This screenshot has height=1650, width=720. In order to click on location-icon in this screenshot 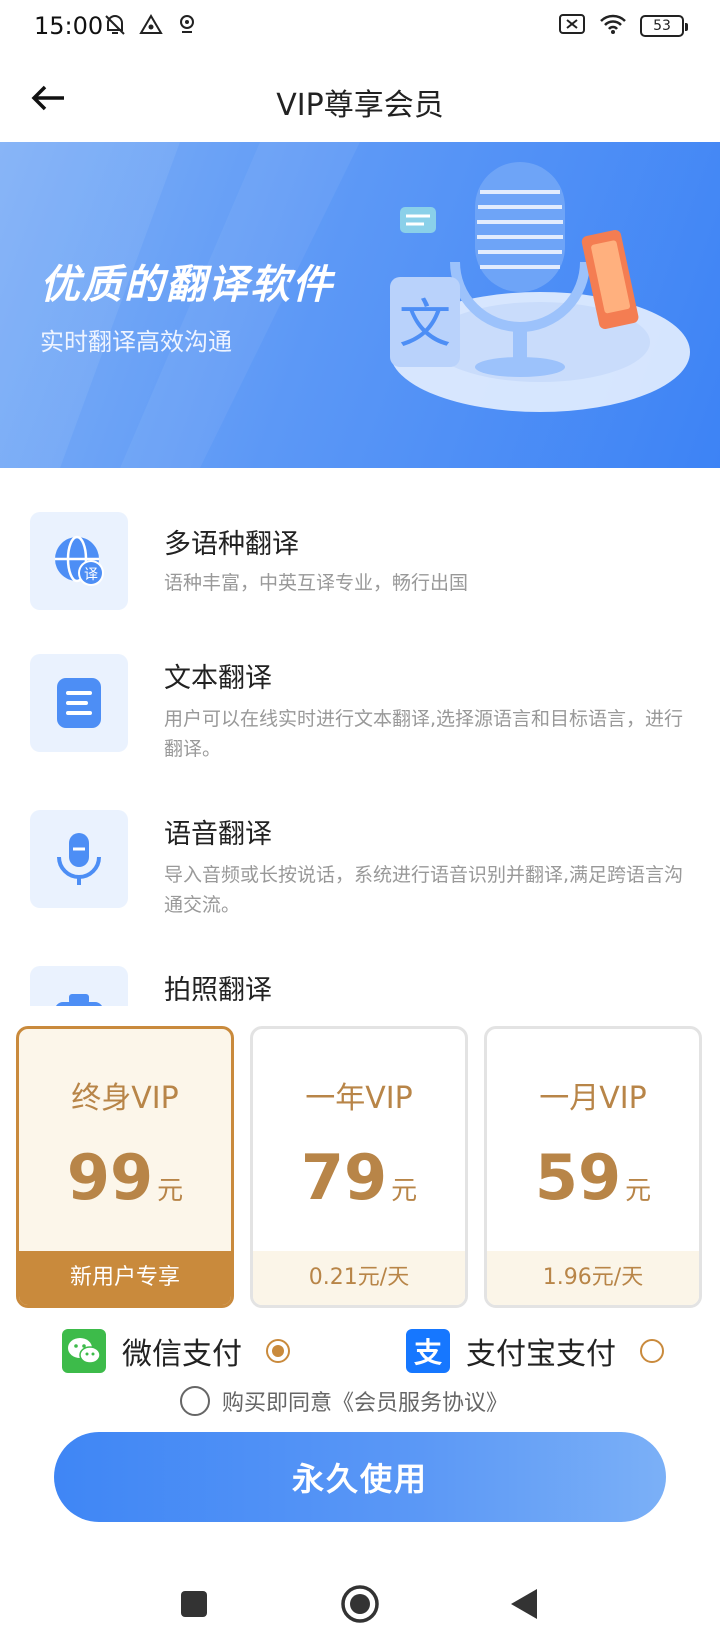, I will do `click(187, 27)`.